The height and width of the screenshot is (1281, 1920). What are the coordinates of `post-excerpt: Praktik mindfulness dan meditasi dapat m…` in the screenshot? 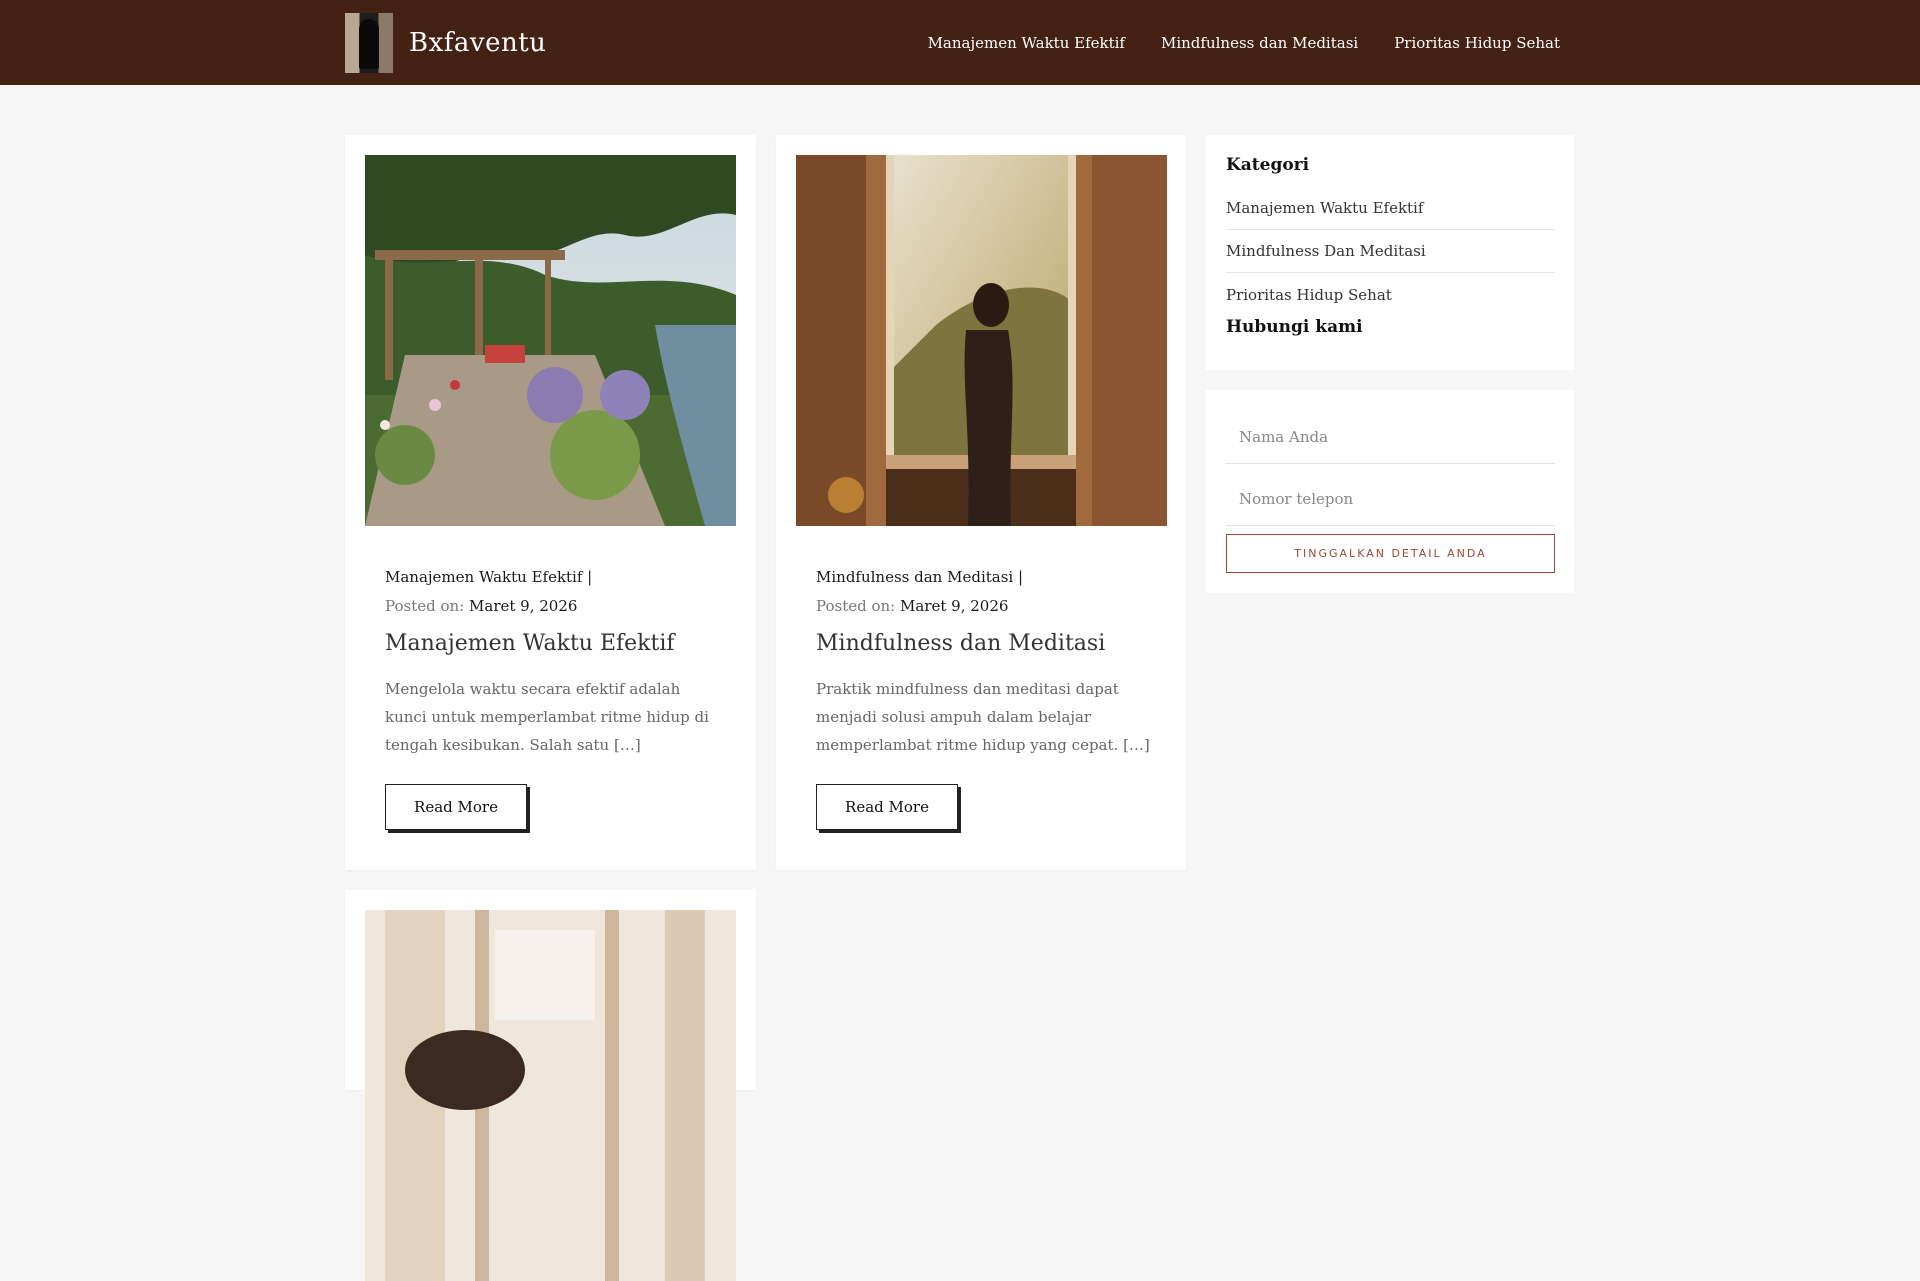 It's located at (983, 717).